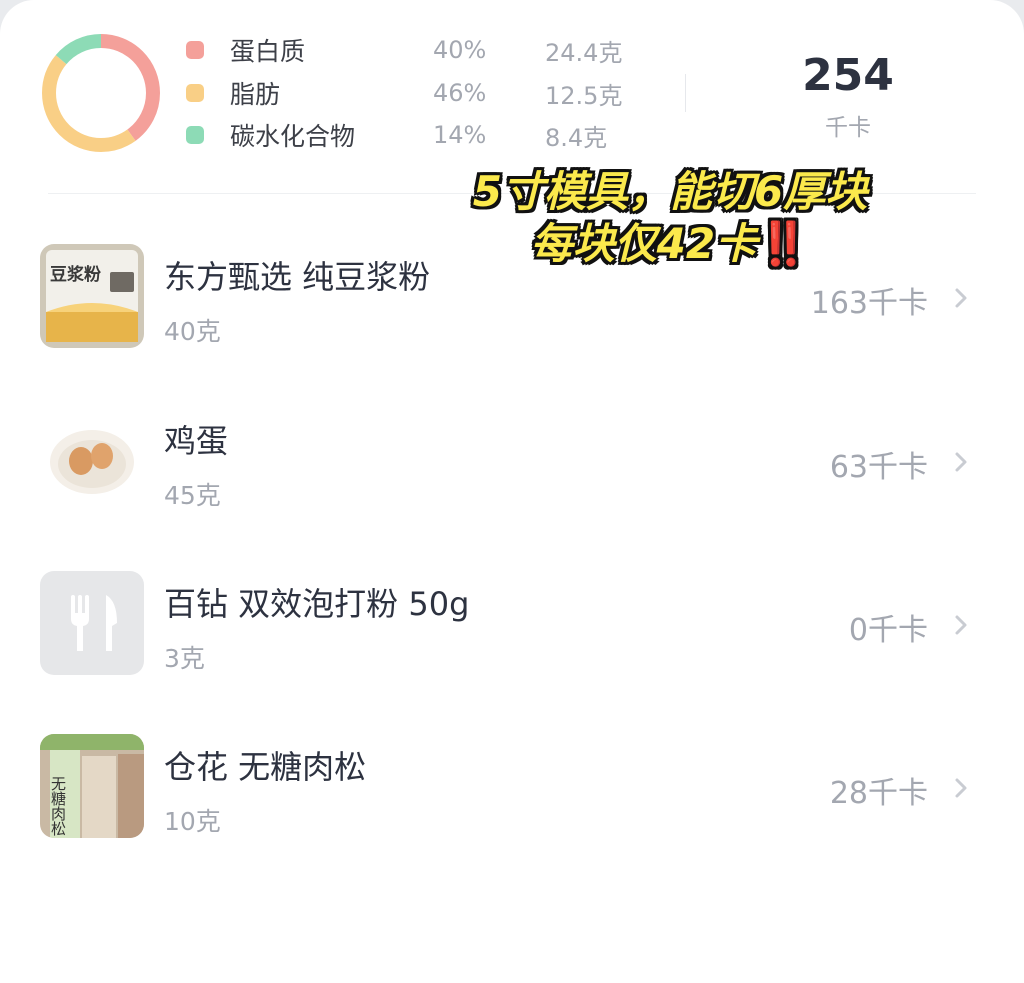  What do you see at coordinates (869, 303) in the screenshot?
I see `food-kcal: 163千卡` at bounding box center [869, 303].